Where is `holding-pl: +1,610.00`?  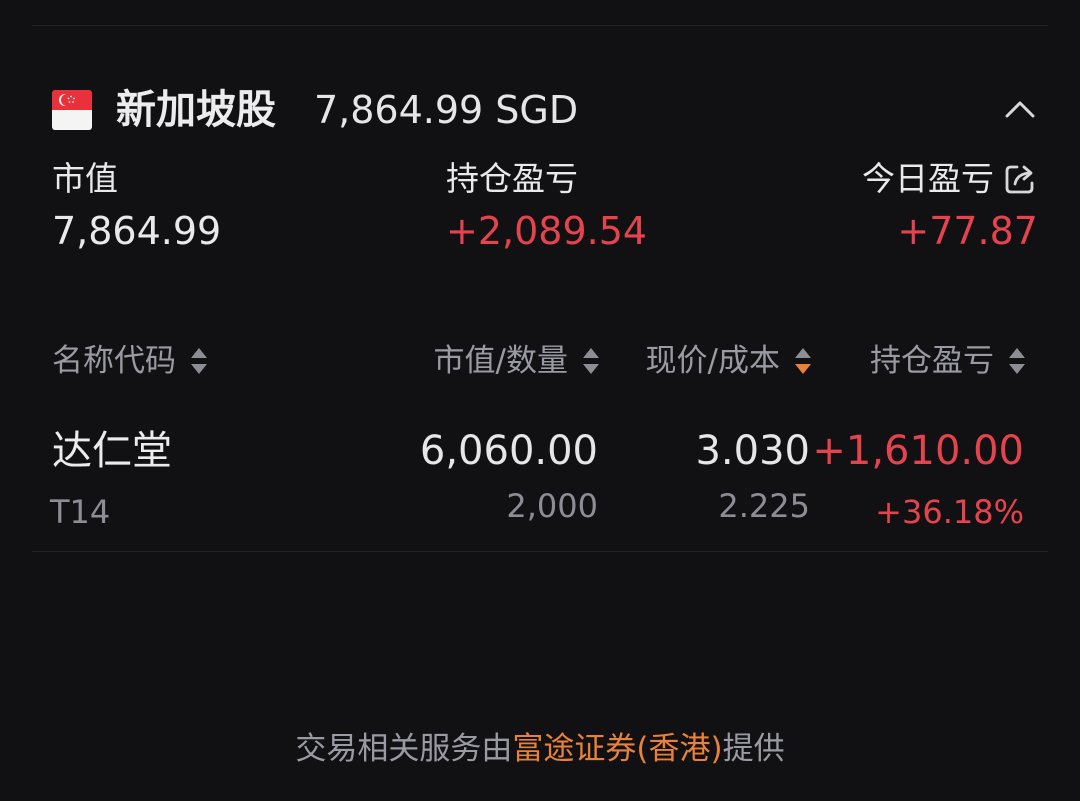 holding-pl: +1,610.00 is located at coordinates (918, 451).